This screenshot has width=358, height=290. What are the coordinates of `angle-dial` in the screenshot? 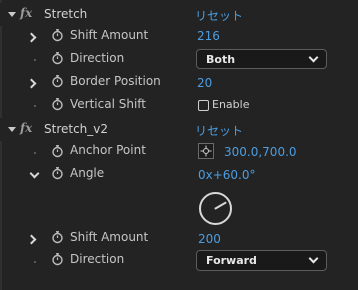 It's located at (215, 208).